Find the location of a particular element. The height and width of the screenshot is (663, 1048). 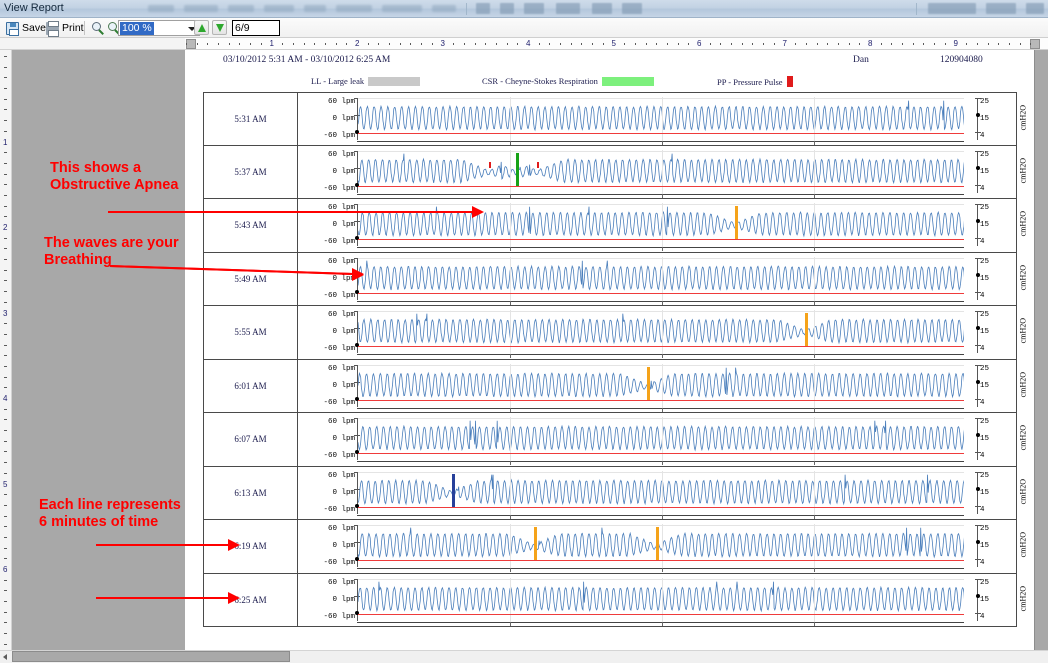

plot-gridline-top is located at coordinates (661, 525).